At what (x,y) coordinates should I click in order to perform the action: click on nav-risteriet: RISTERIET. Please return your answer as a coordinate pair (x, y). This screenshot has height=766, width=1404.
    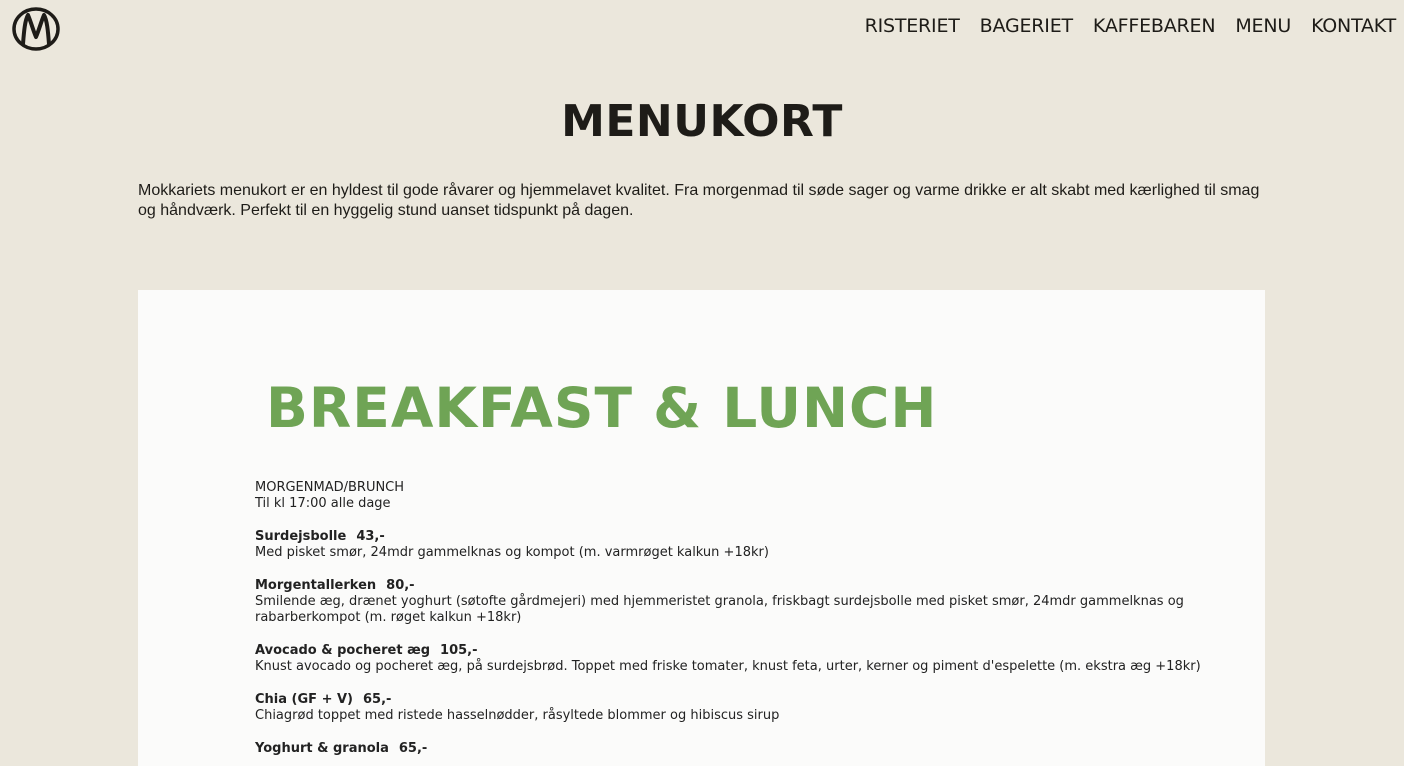
    Looking at the image, I should click on (912, 26).